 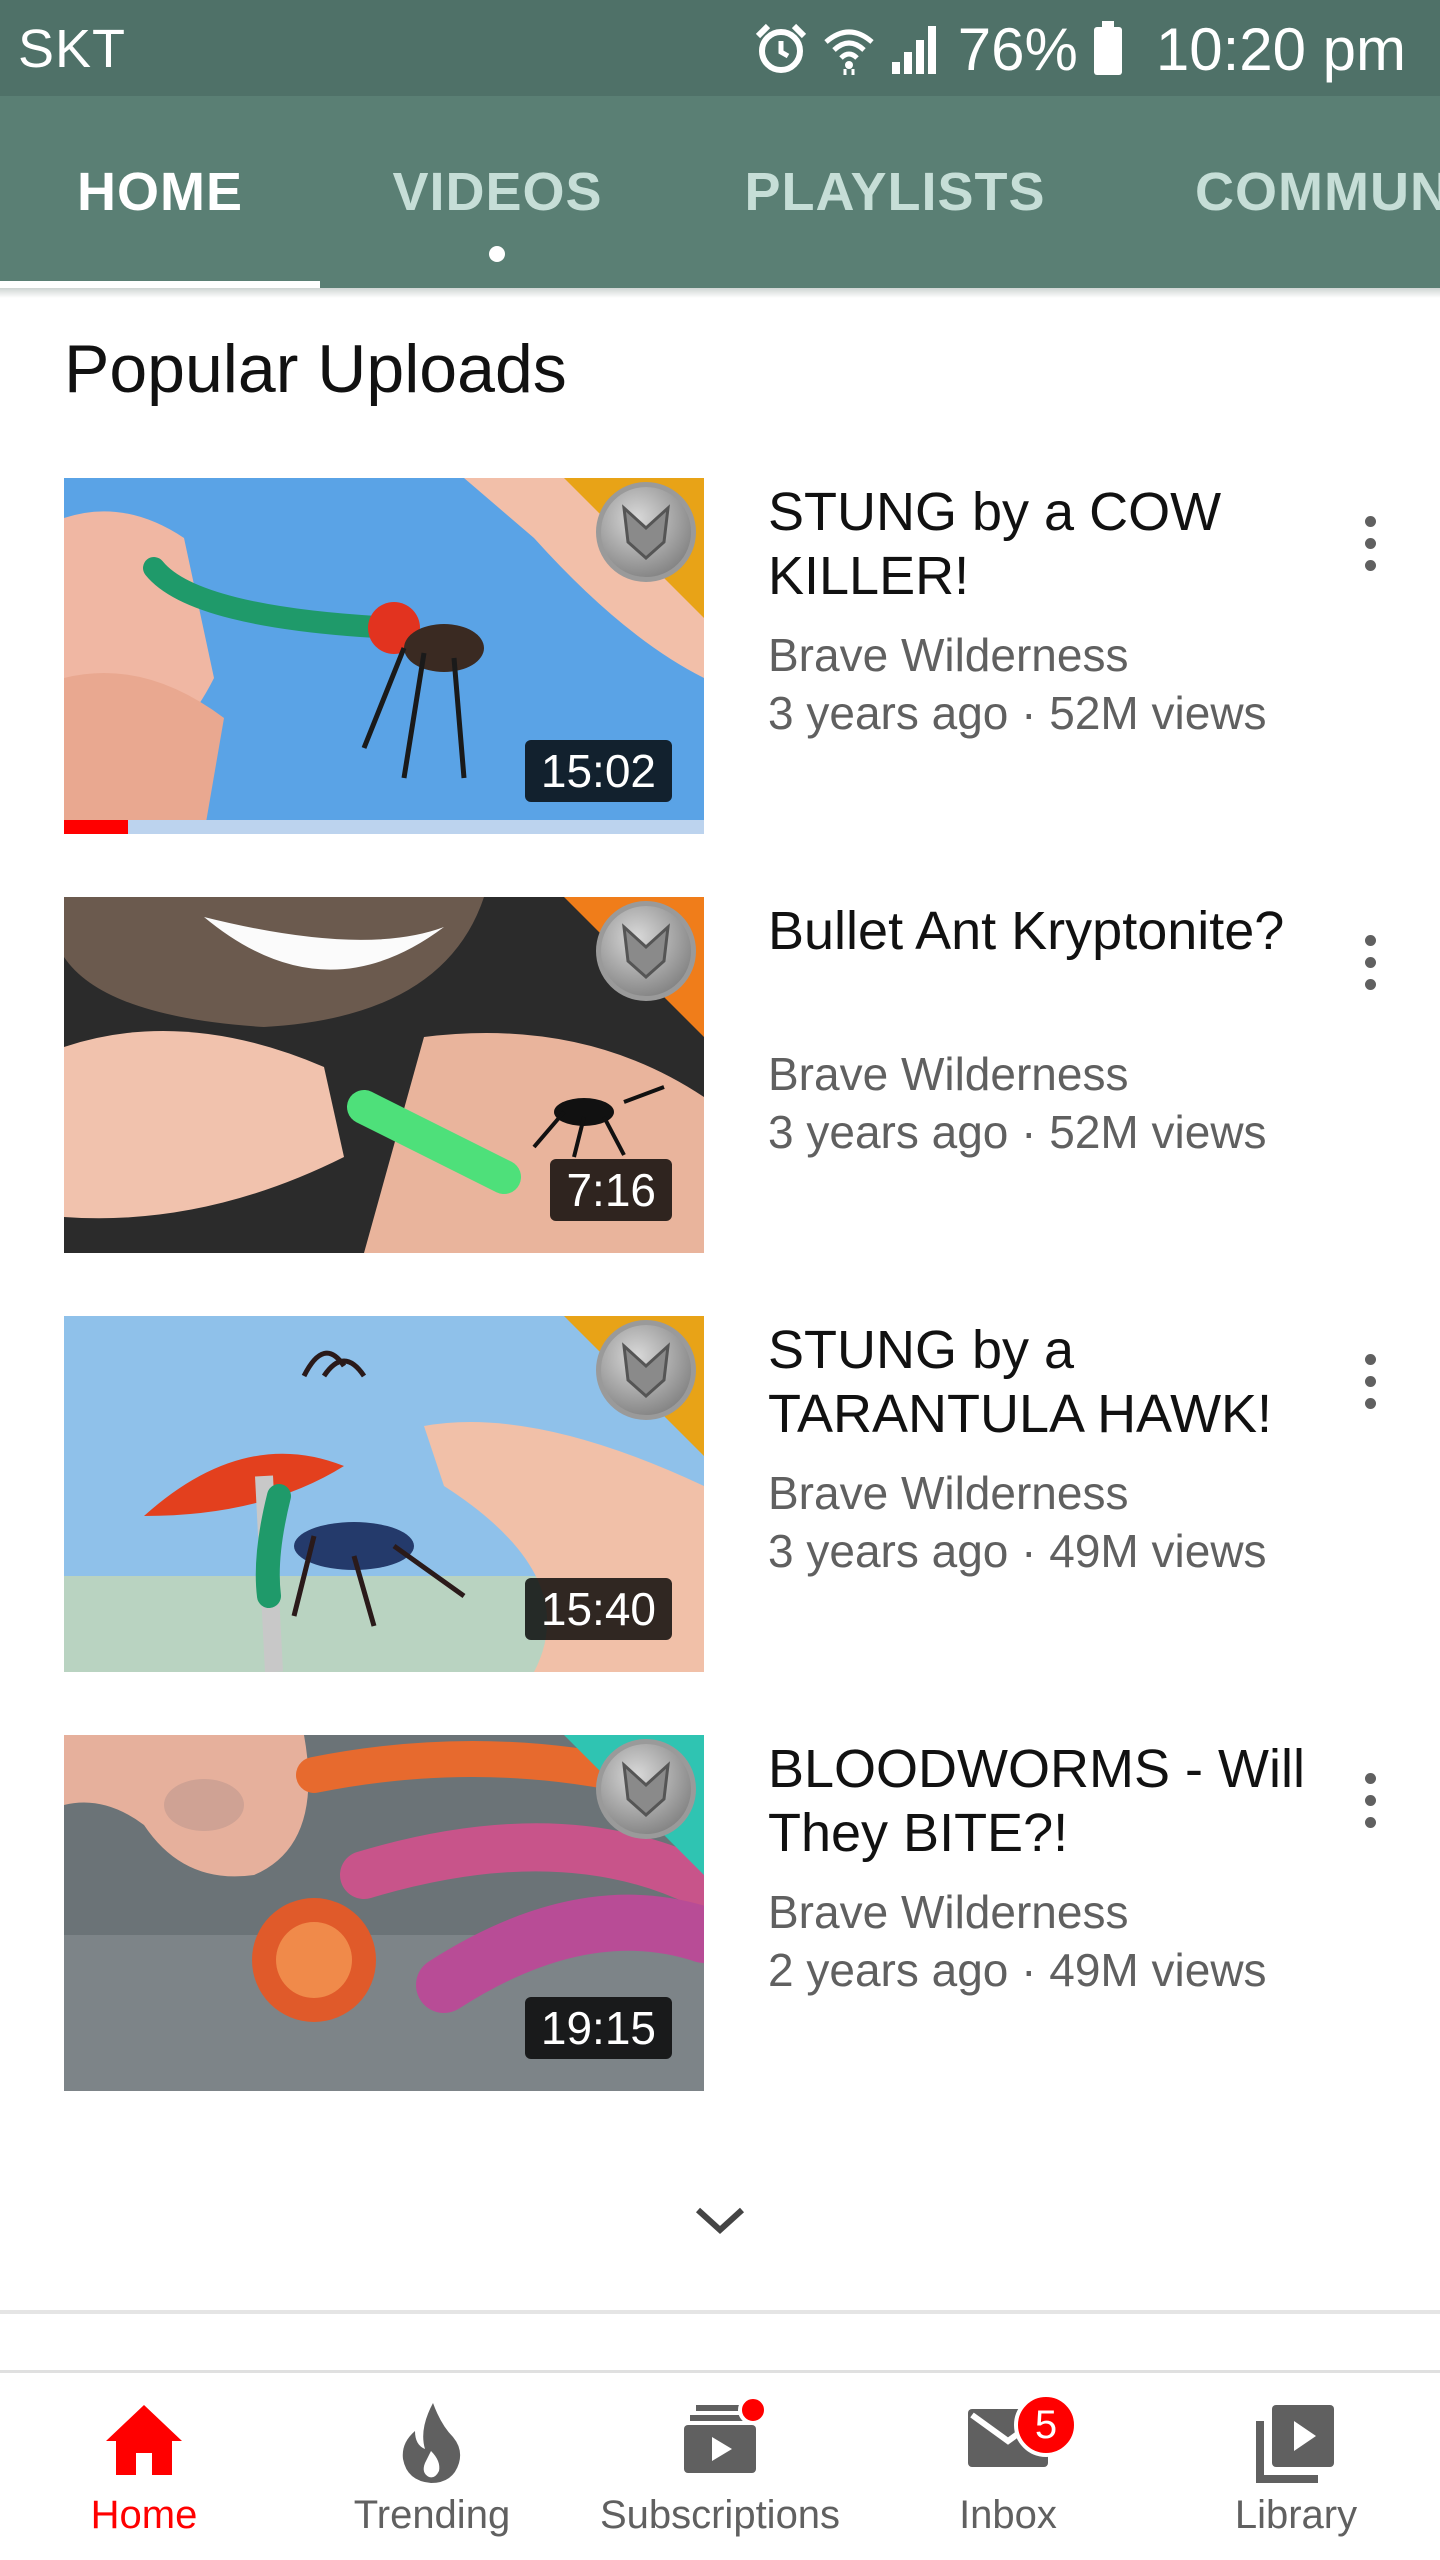 What do you see at coordinates (913, 50) in the screenshot?
I see `signal-icon` at bounding box center [913, 50].